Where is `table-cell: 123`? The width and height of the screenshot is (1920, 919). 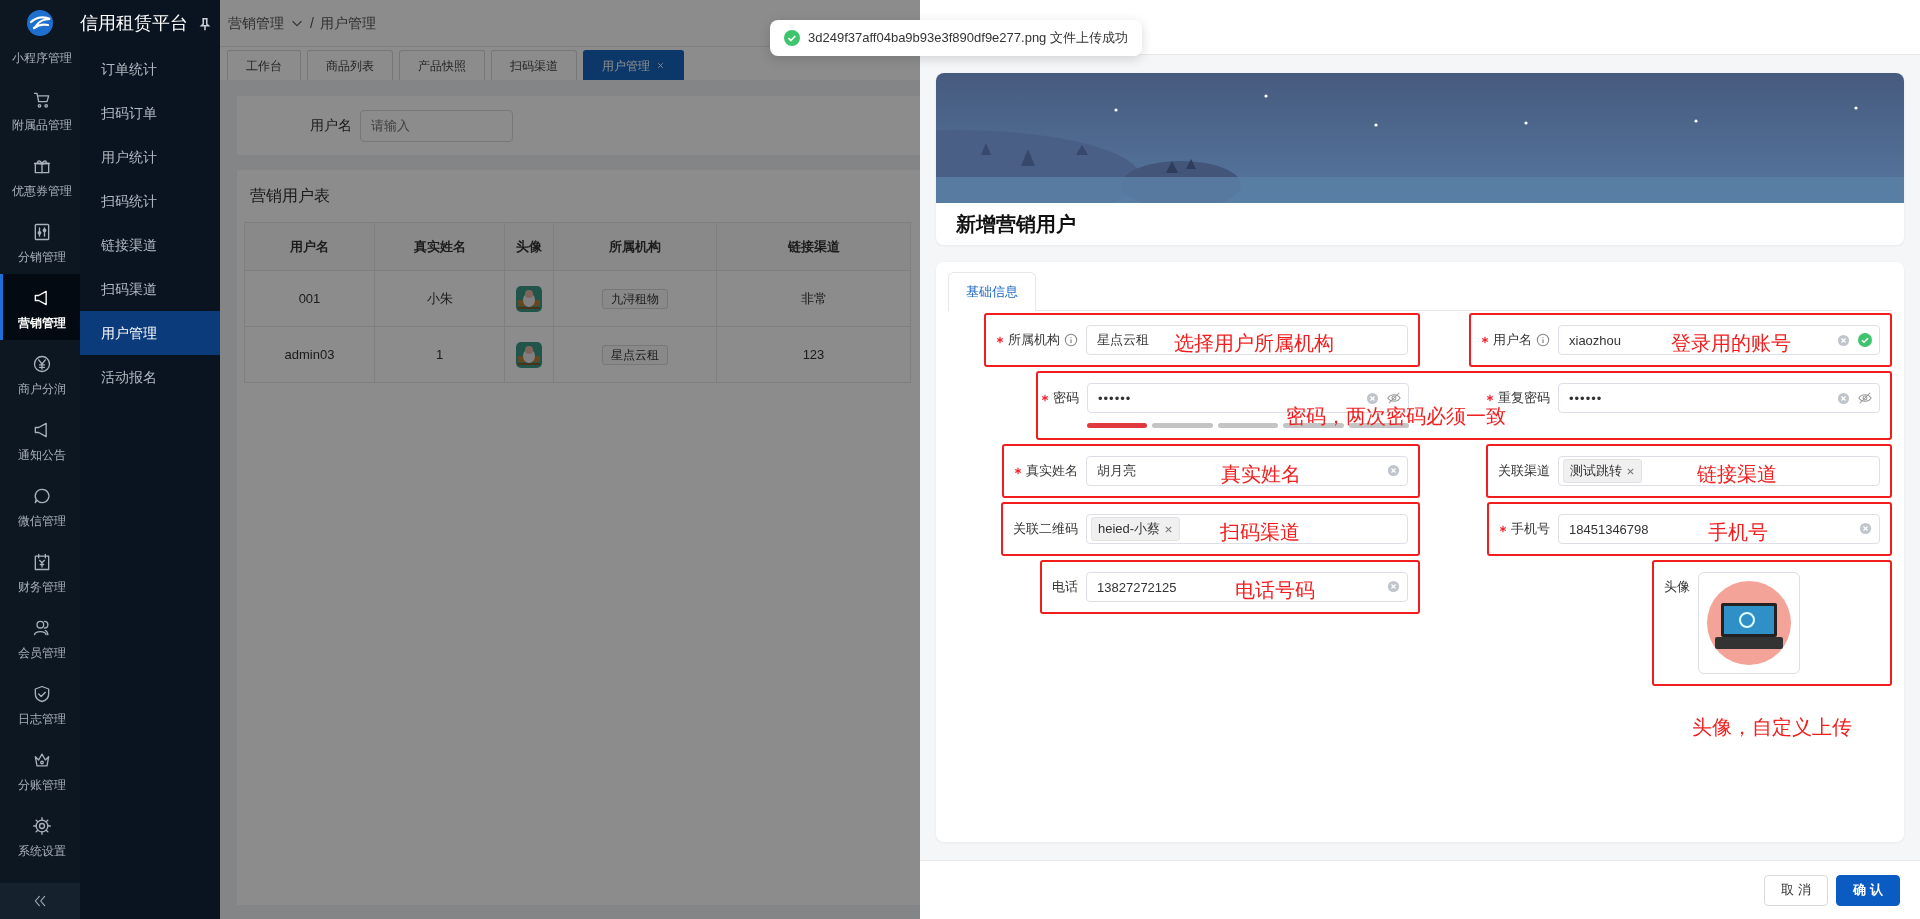
table-cell: 123 is located at coordinates (813, 354).